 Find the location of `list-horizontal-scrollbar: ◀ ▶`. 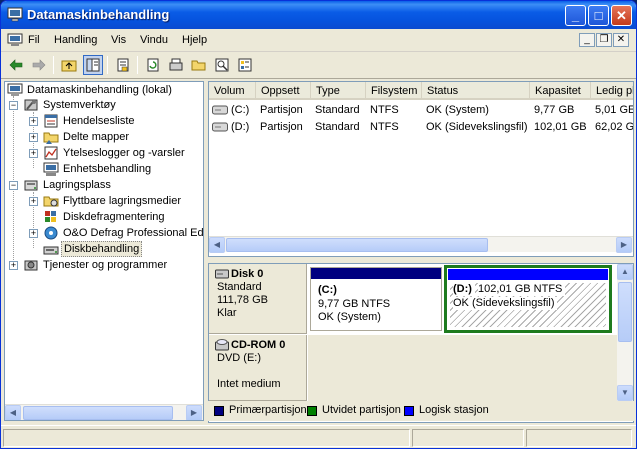

list-horizontal-scrollbar: ◀ ▶ is located at coordinates (421, 244).